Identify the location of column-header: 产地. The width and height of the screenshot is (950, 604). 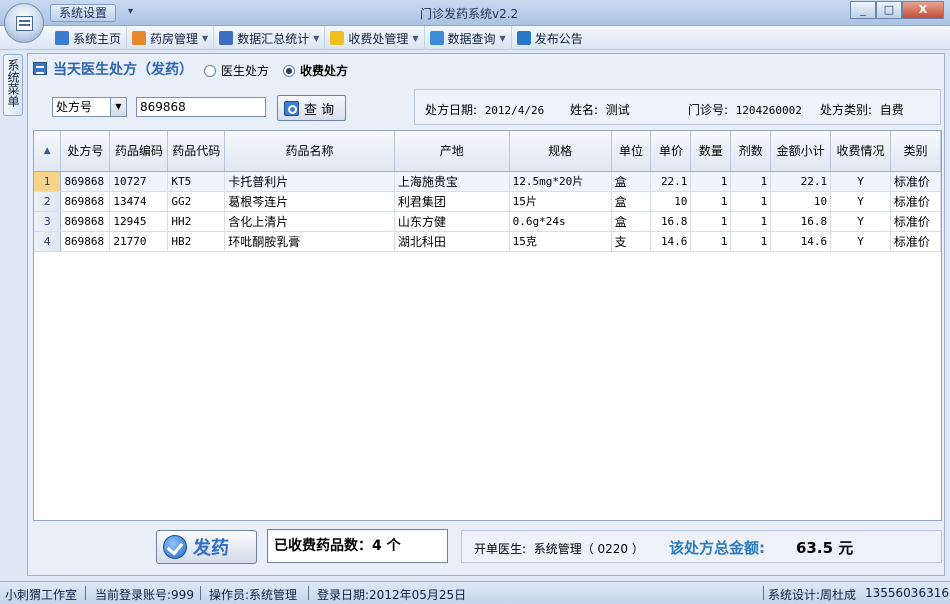
(452, 151).